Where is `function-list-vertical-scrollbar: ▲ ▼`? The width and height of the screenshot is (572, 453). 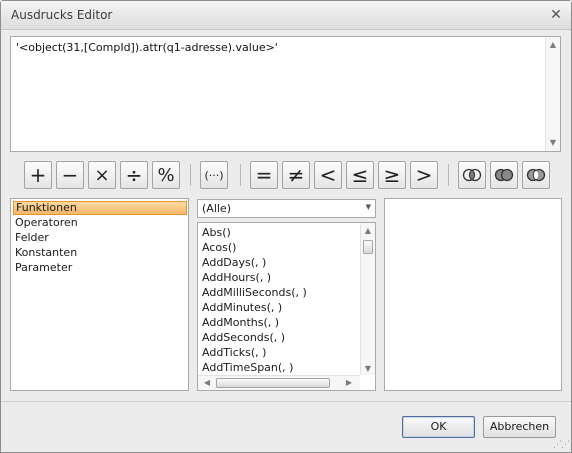
function-list-vertical-scrollbar: ▲ ▼ is located at coordinates (367, 299).